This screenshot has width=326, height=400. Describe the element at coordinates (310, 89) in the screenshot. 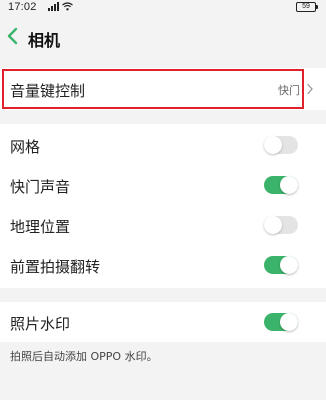

I see `chevron-right-icon` at that location.